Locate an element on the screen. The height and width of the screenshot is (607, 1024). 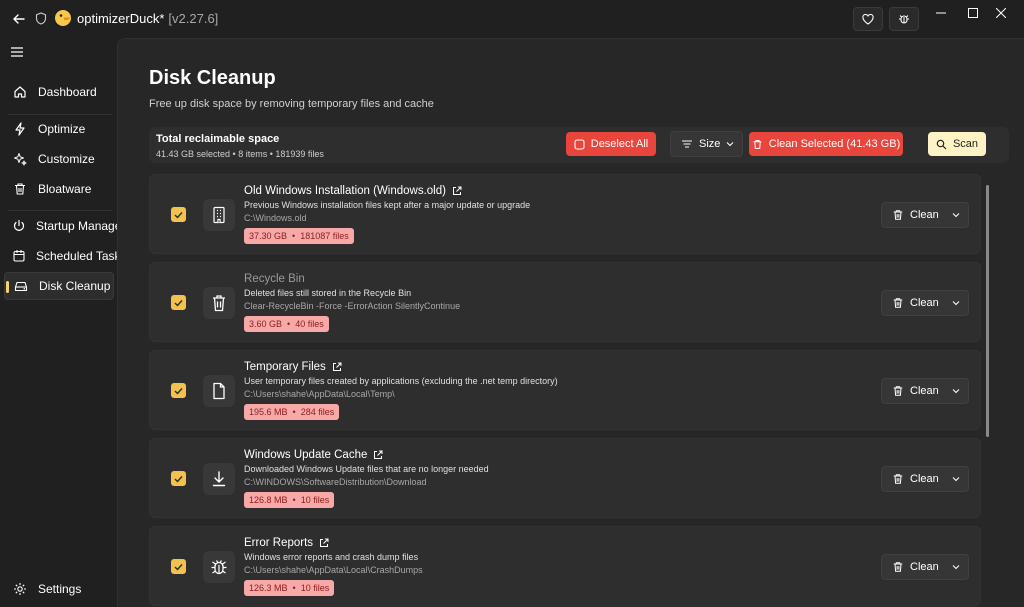
item-file-count: 181087 files is located at coordinates (324, 236).